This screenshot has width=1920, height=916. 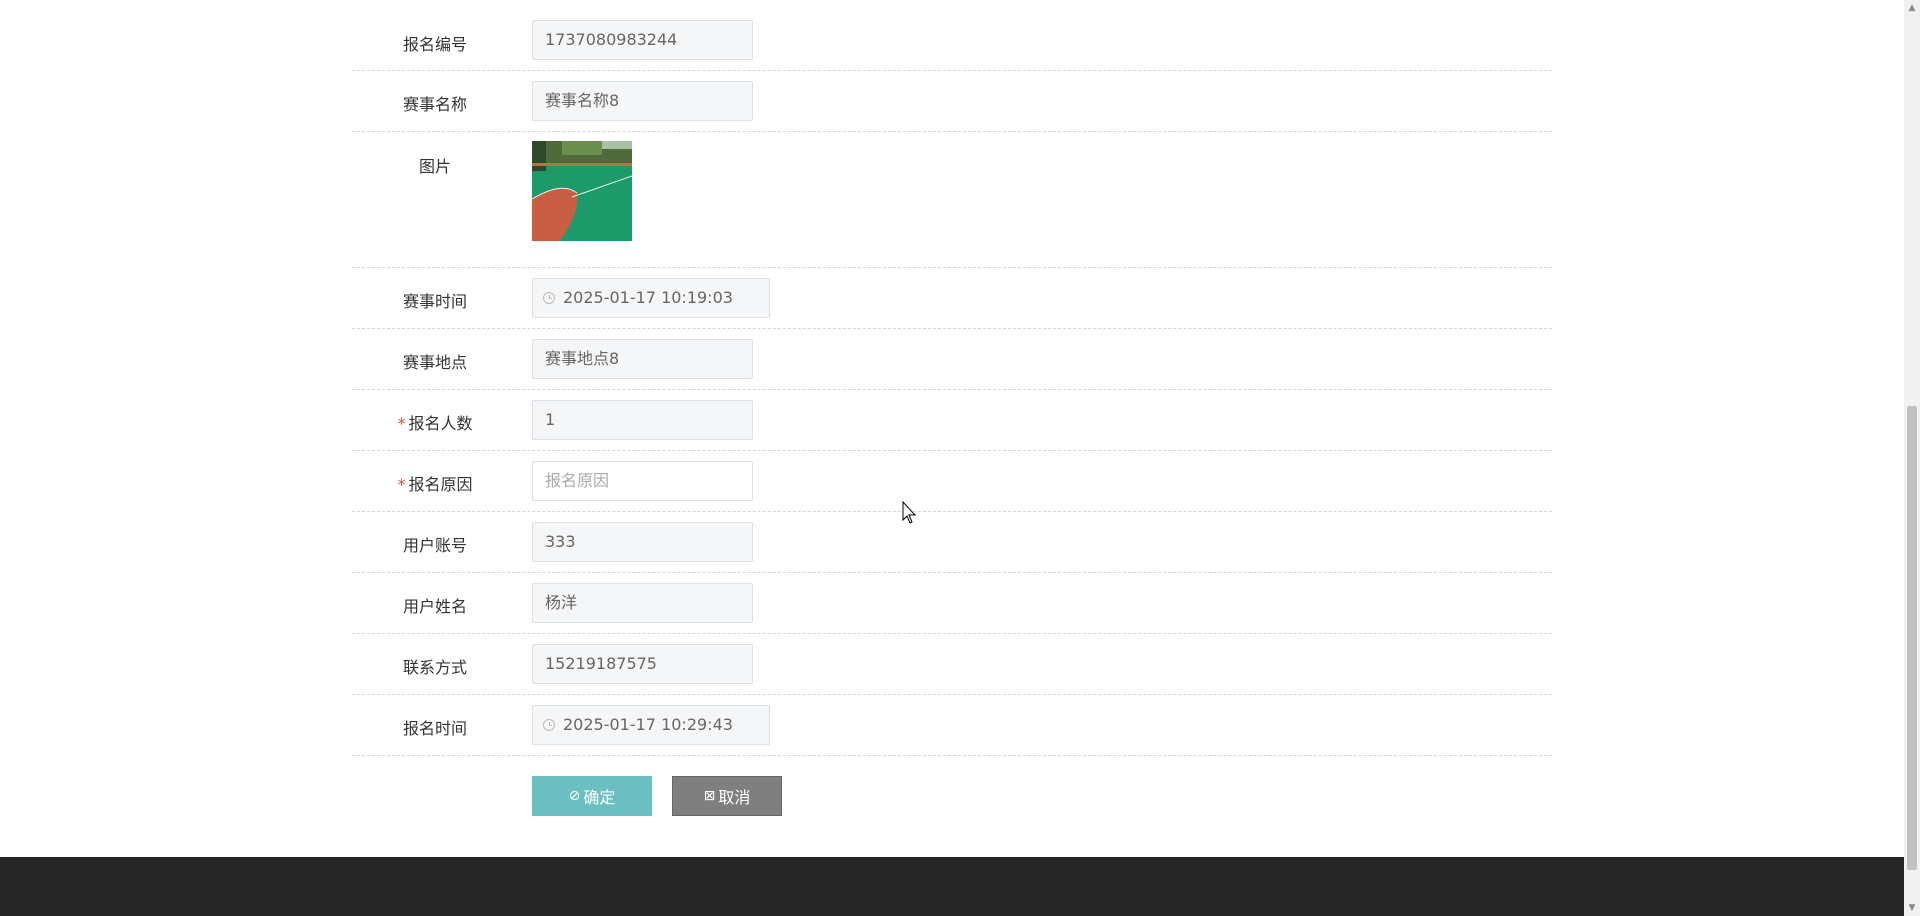 What do you see at coordinates (434, 301) in the screenshot?
I see `event-time-label: 赛事时间` at bounding box center [434, 301].